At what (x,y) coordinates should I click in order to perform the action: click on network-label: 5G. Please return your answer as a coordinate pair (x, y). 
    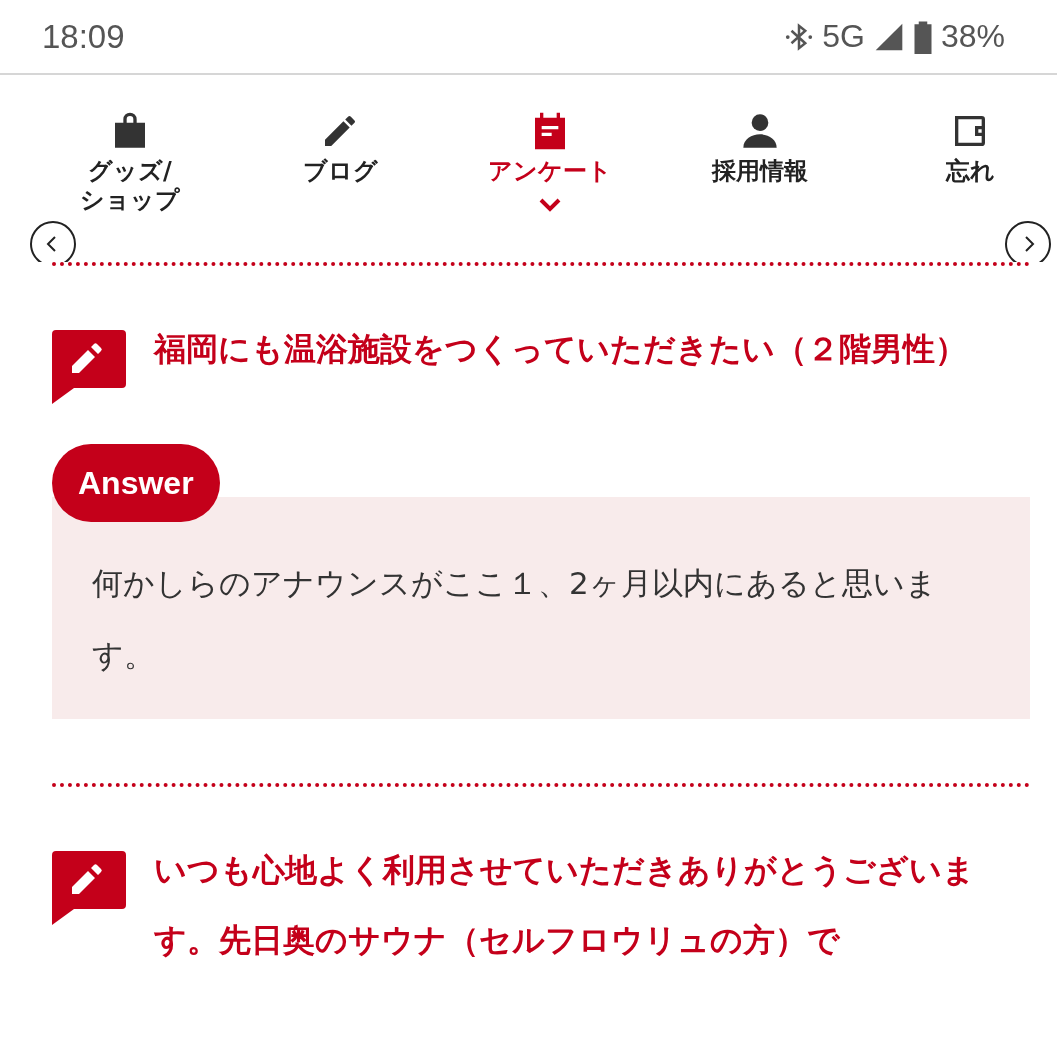
    Looking at the image, I should click on (843, 36).